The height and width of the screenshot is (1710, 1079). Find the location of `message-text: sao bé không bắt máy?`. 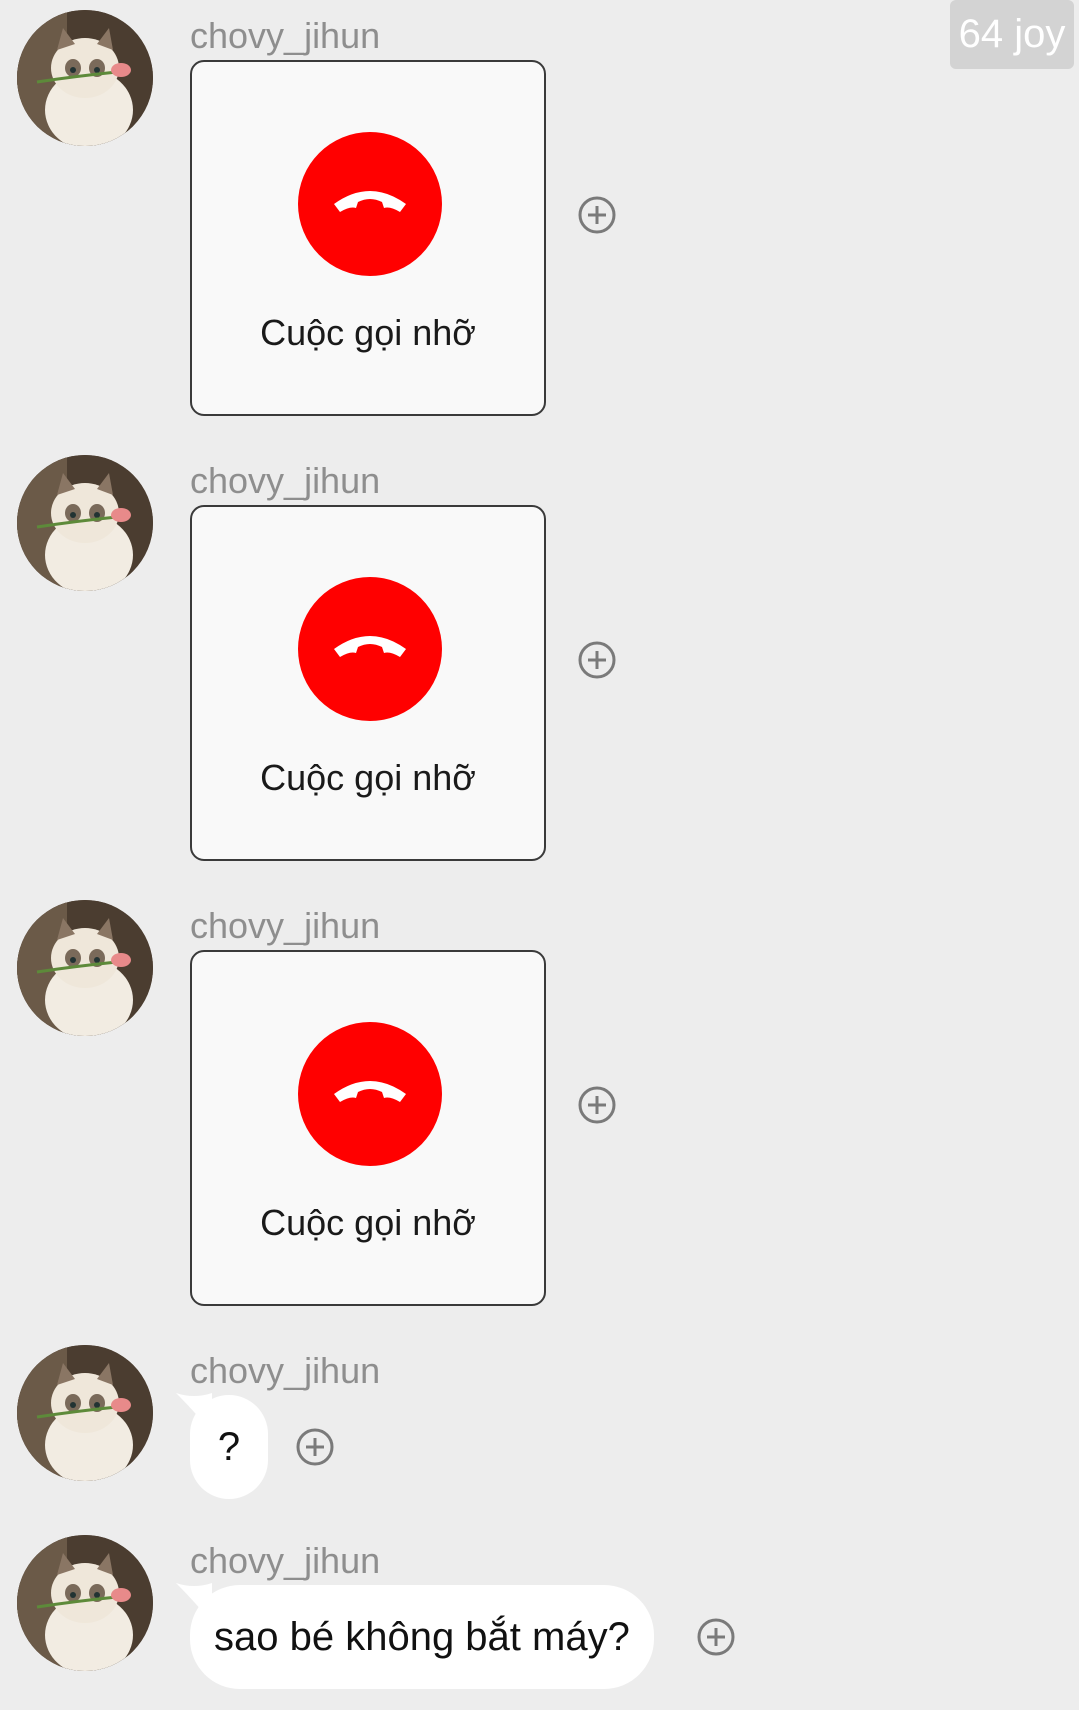

message-text: sao bé không bắt máy? is located at coordinates (422, 1637).